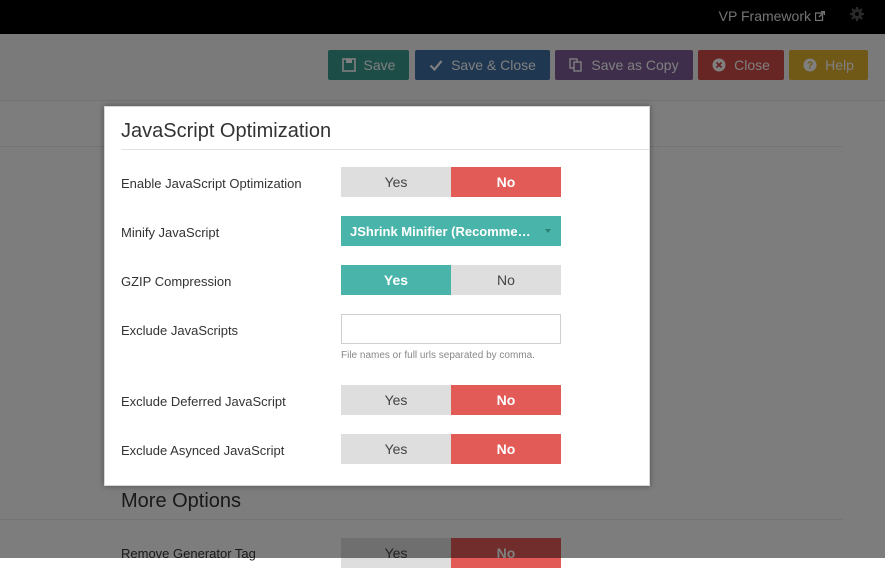 Image resolution: width=885 pixels, height=568 pixels. I want to click on minify-js-label: Minify JavaScript, so click(170, 232).